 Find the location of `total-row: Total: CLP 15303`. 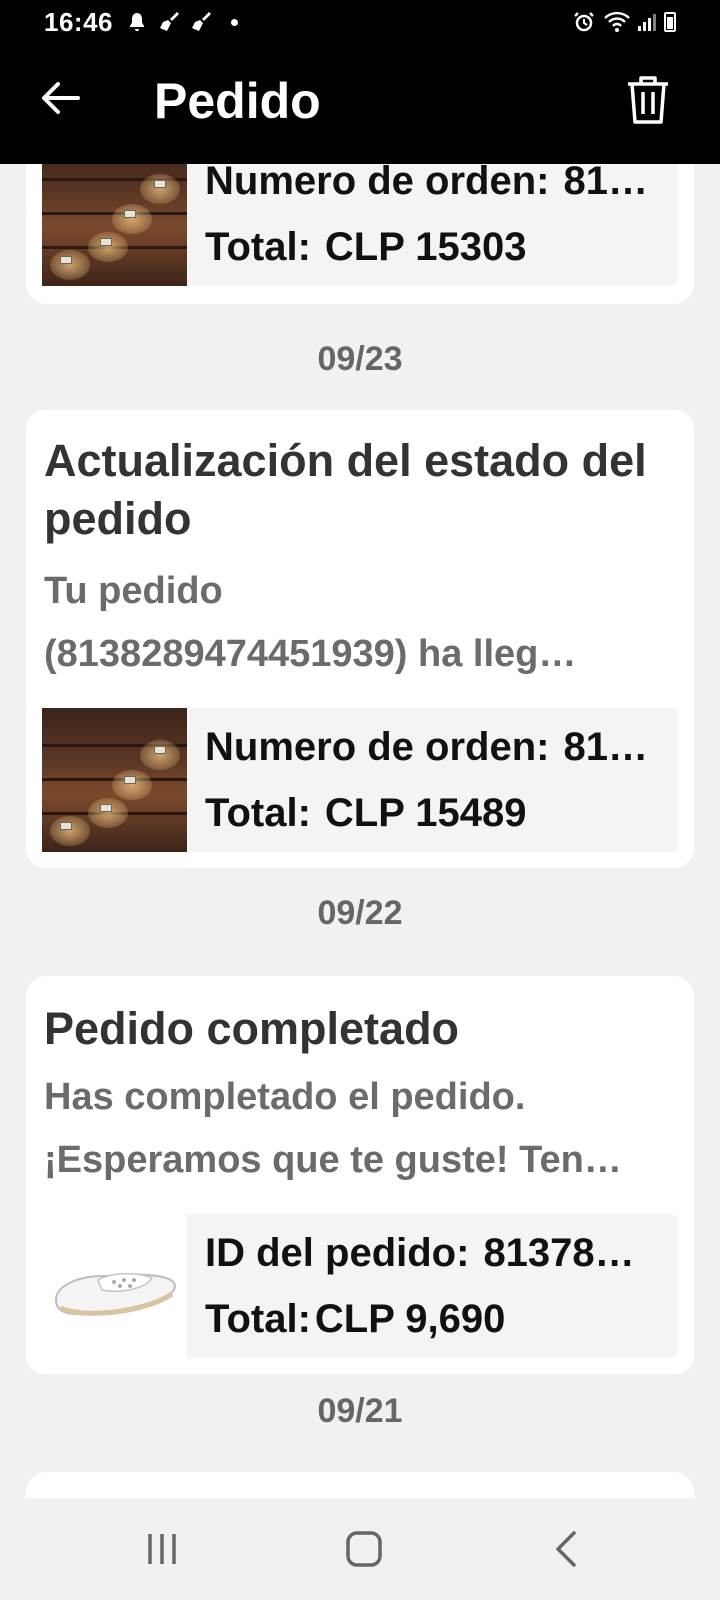

total-row: Total: CLP 15303 is located at coordinates (441, 247).